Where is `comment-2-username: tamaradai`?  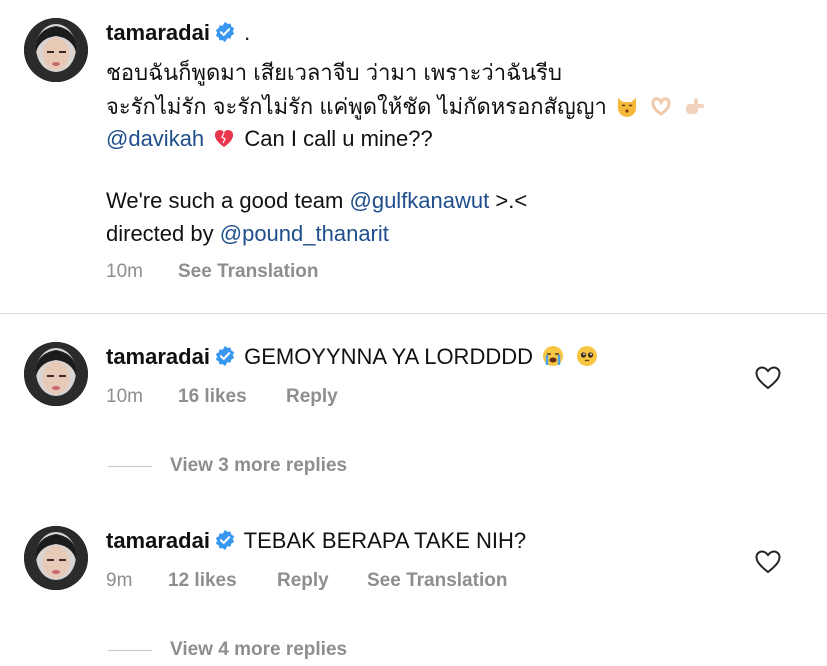
comment-2-username: tamaradai is located at coordinates (158, 540).